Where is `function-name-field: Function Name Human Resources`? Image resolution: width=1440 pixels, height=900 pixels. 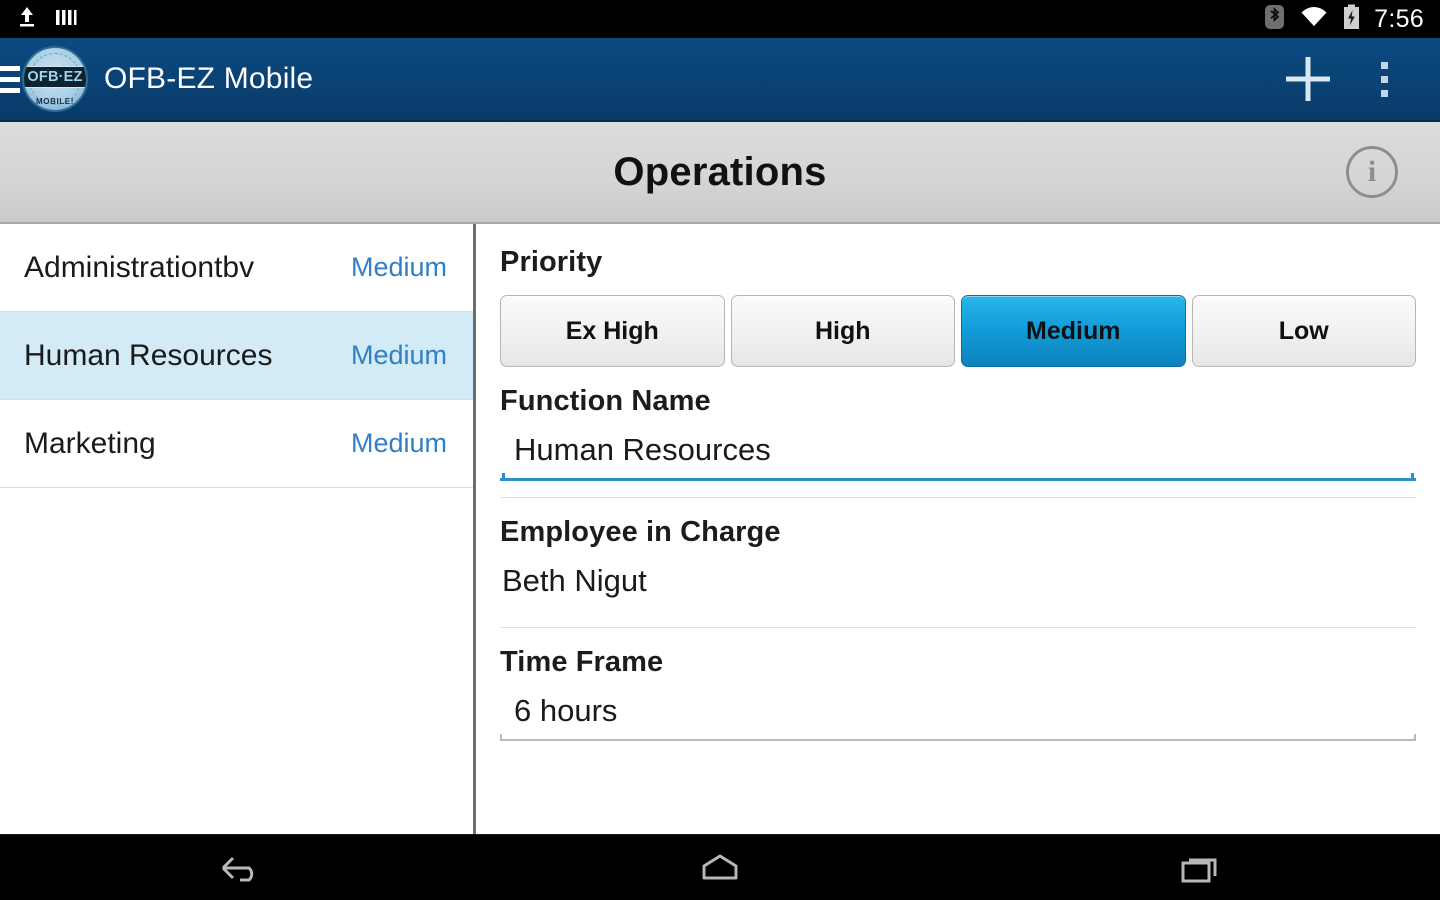
function-name-field: Function Name Human Resources is located at coordinates (958, 432).